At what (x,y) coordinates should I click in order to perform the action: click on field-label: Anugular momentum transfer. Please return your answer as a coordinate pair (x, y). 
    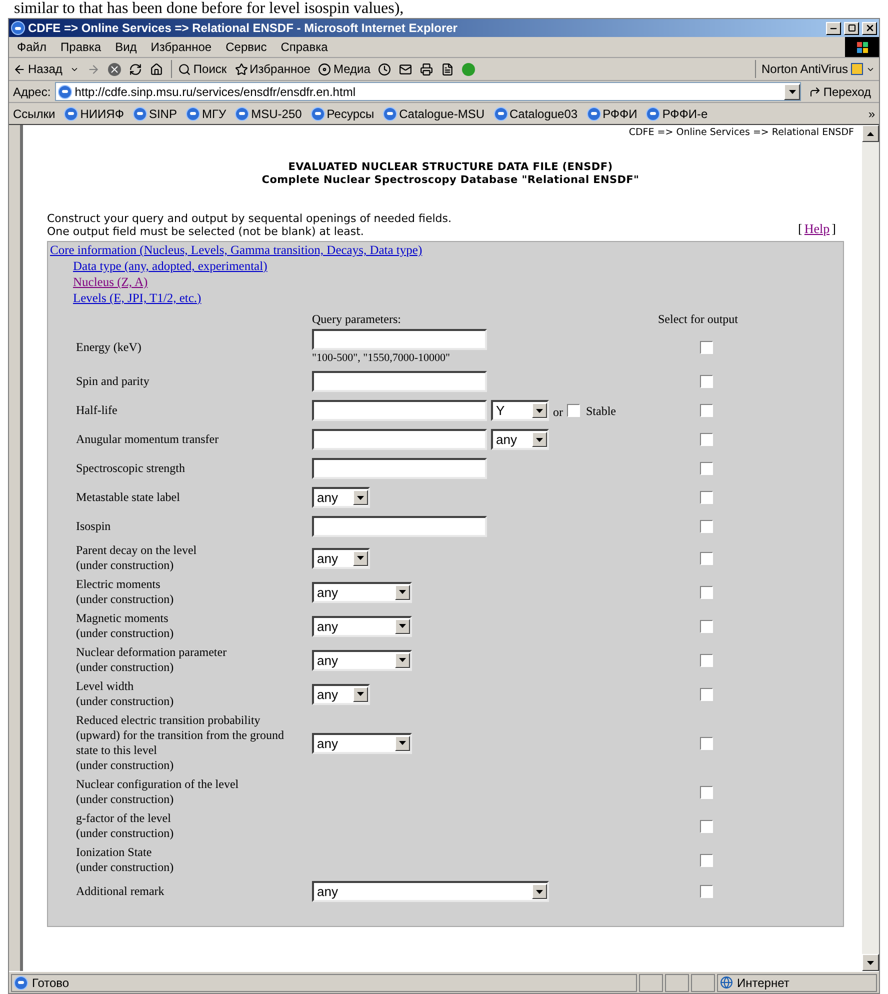
    Looking at the image, I should click on (148, 439).